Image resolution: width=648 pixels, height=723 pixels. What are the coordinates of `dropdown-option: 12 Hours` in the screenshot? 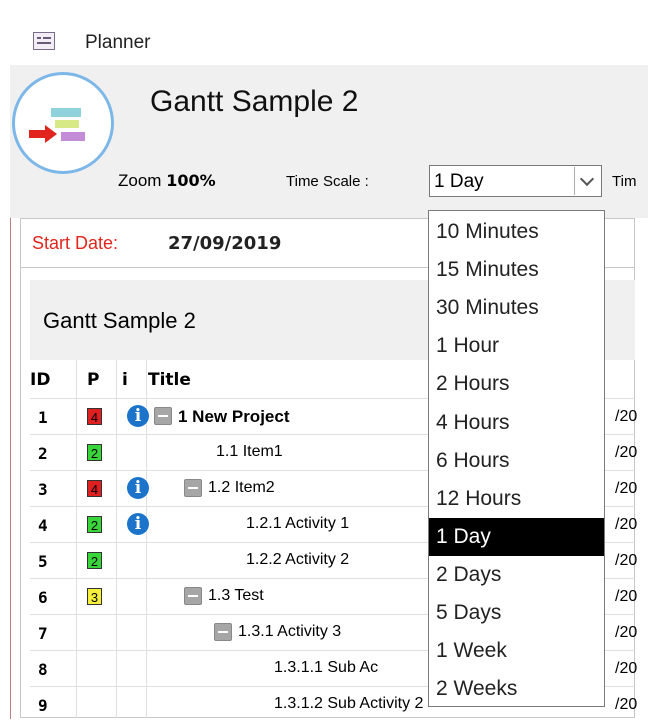 It's located at (516, 499).